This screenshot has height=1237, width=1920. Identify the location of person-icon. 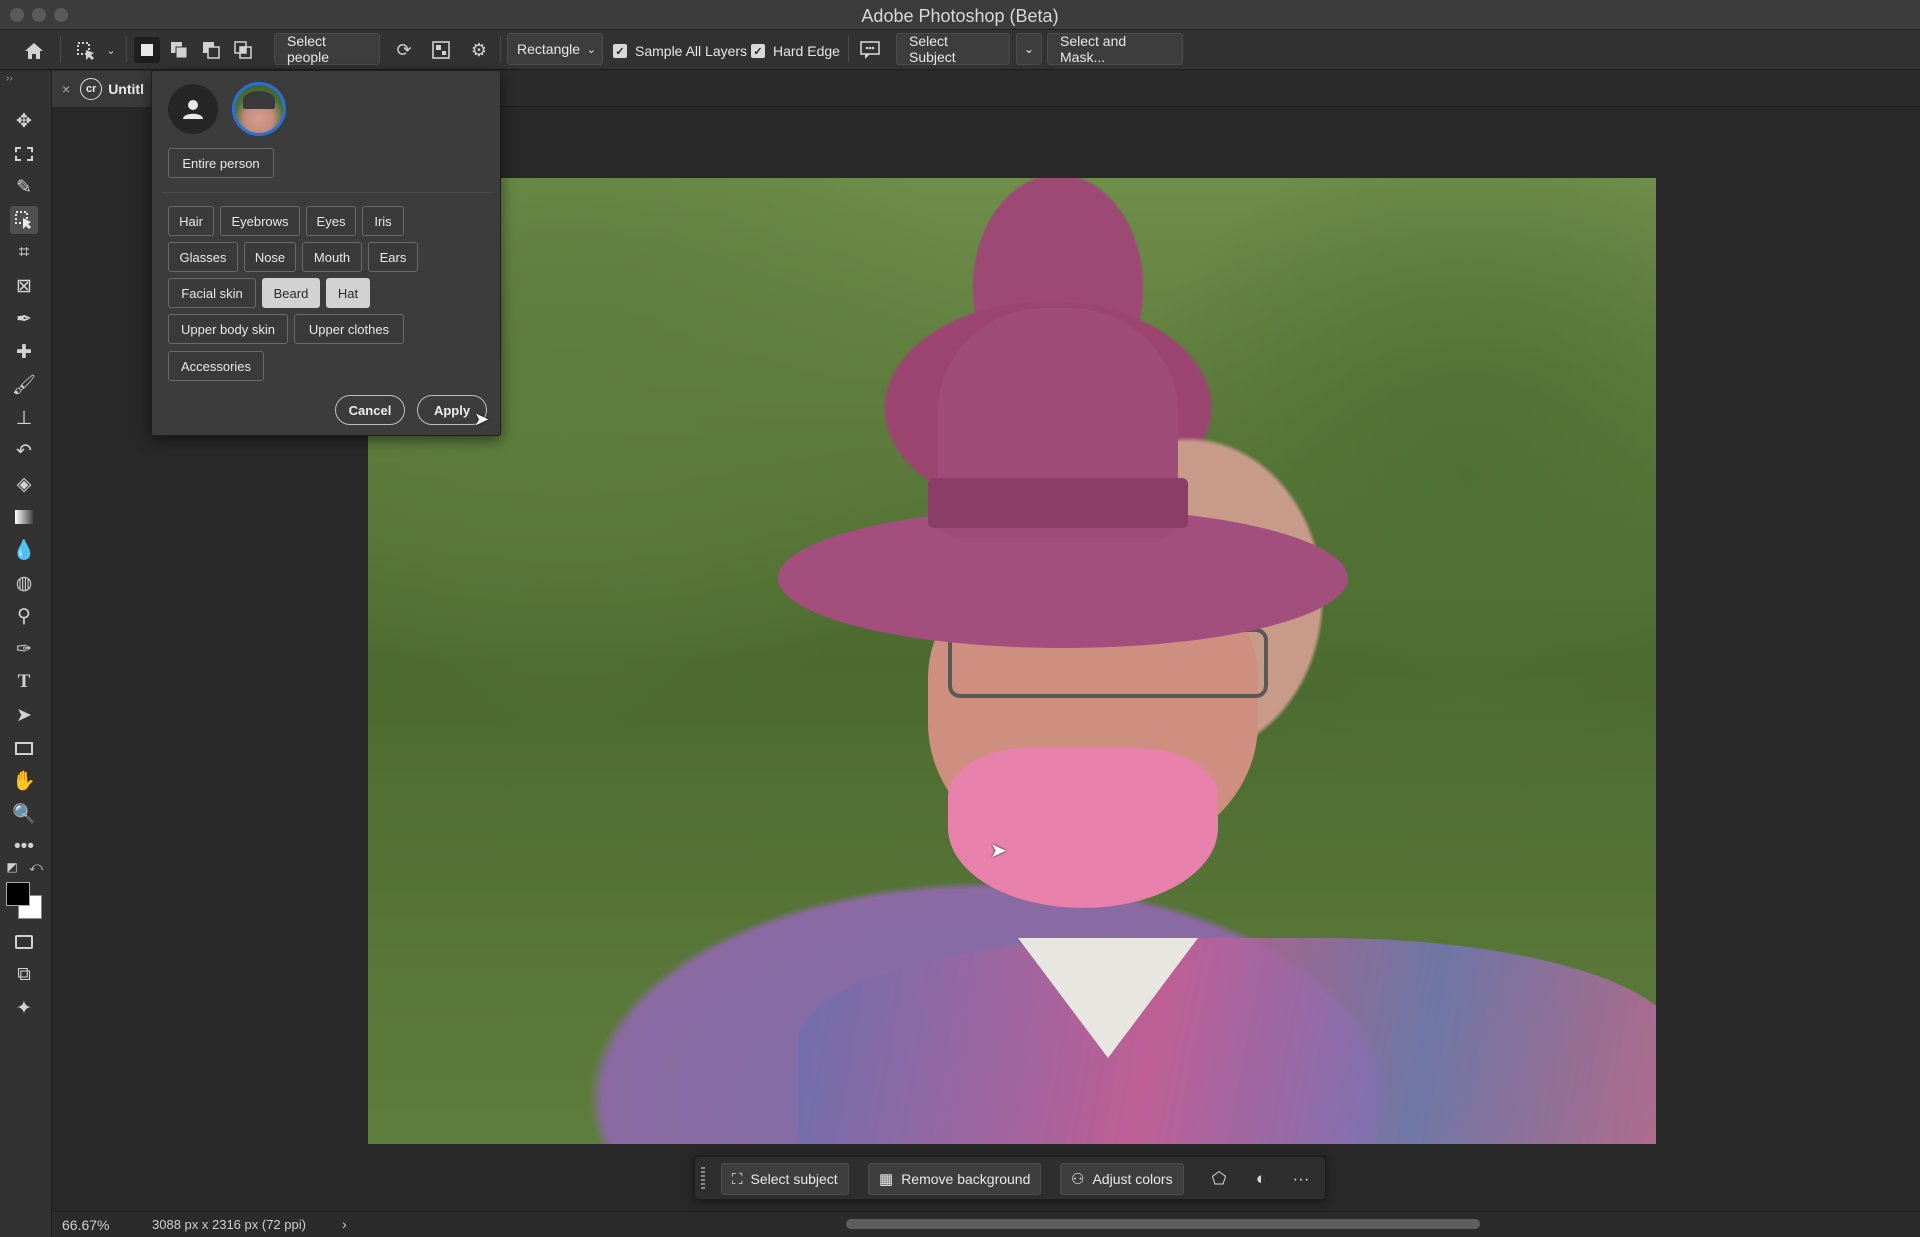
(193, 109).